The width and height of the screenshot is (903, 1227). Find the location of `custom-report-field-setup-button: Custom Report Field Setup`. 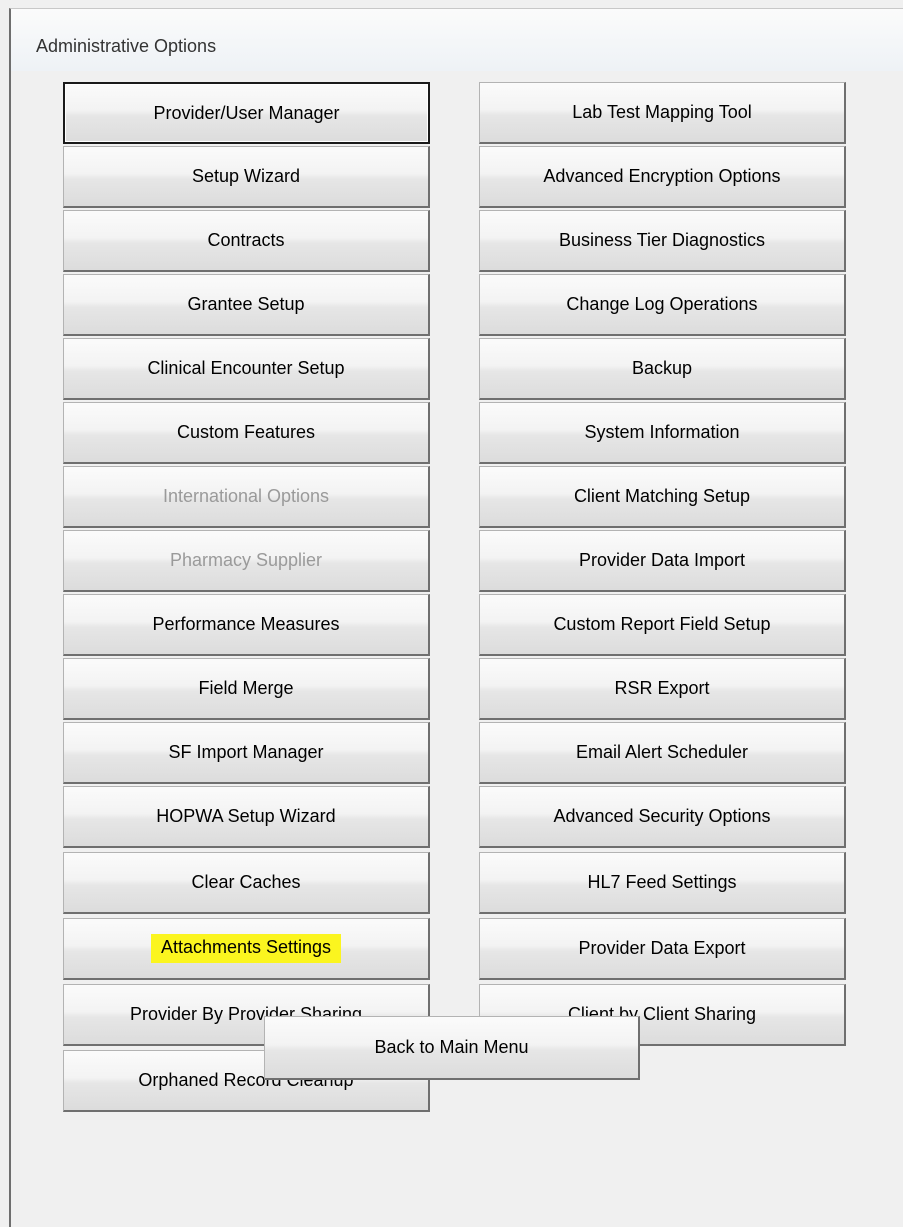

custom-report-field-setup-button: Custom Report Field Setup is located at coordinates (662, 625).